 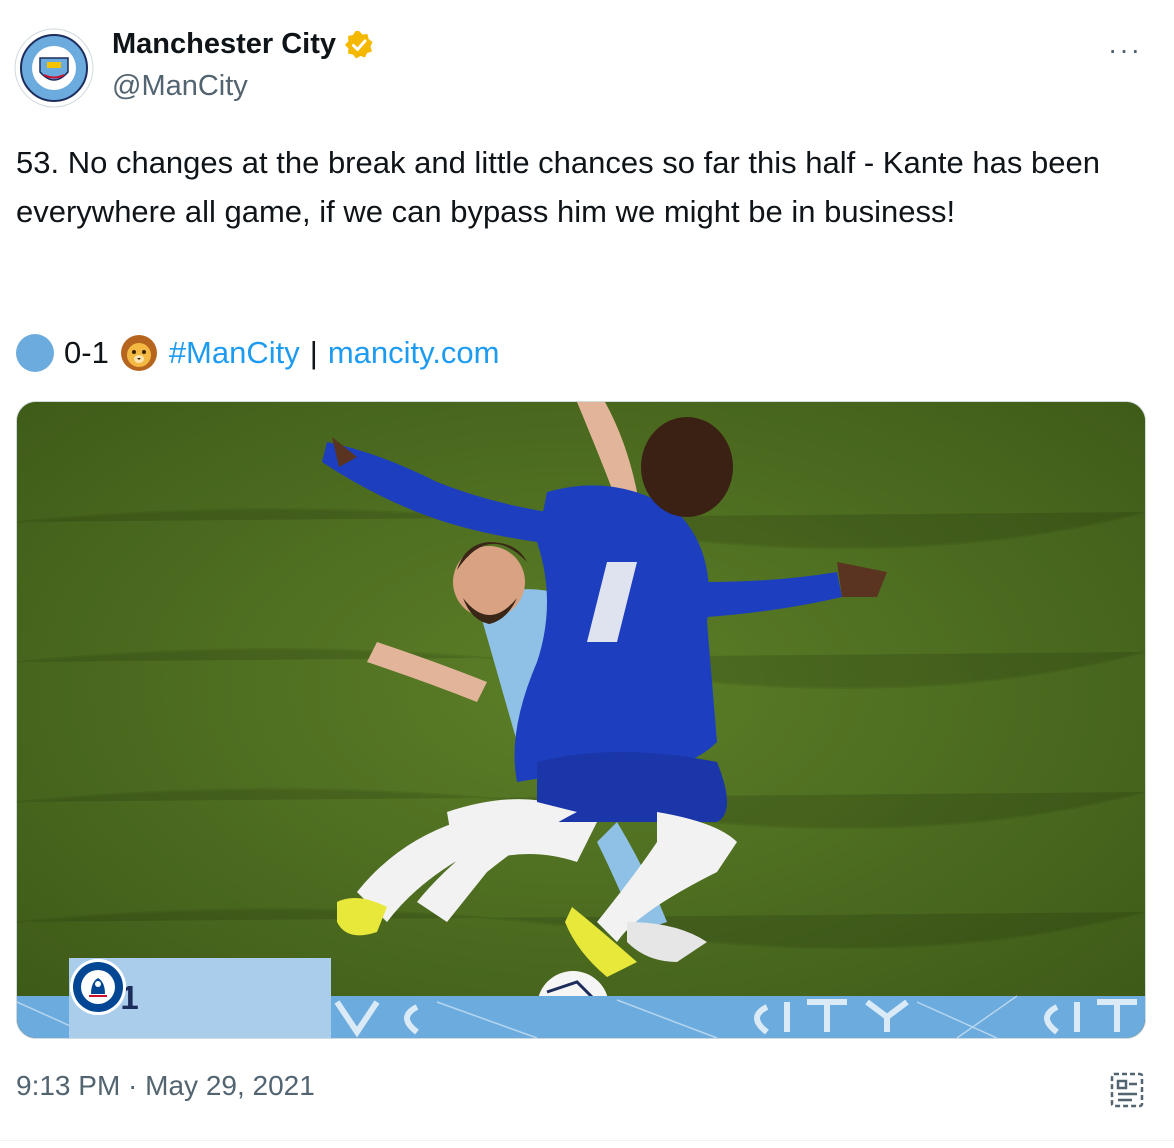 I want to click on man-city-crest-icon, so click(x=54, y=68).